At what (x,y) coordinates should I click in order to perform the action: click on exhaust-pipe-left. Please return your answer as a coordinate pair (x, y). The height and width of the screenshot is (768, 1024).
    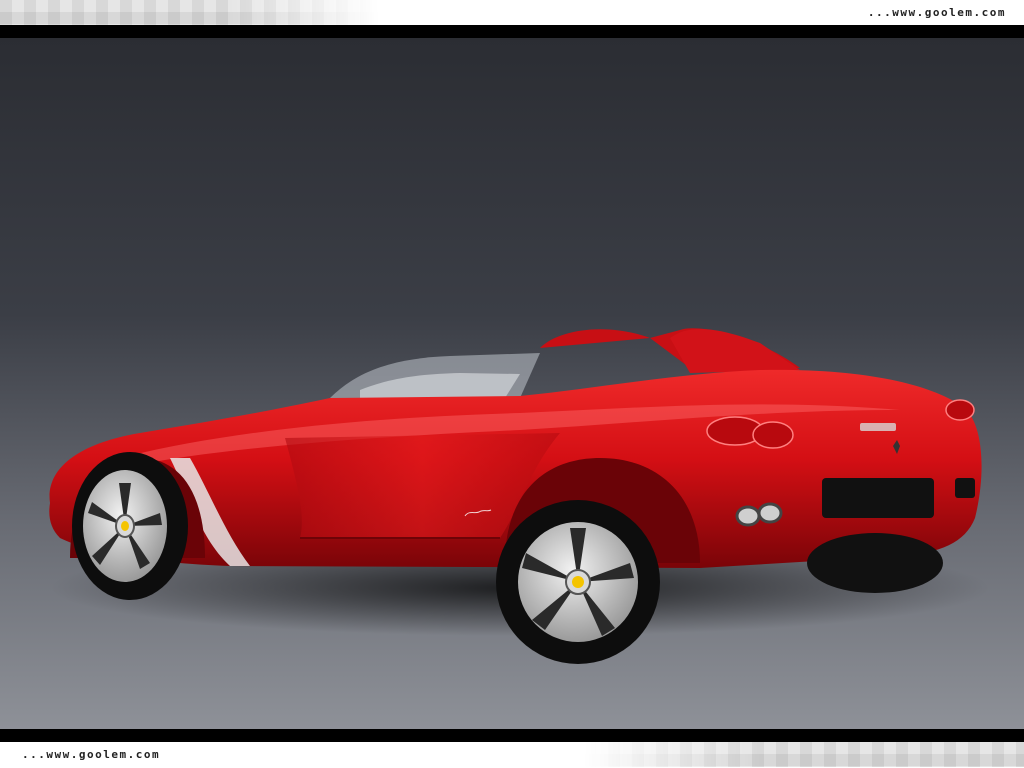
    Looking at the image, I should click on (748, 516).